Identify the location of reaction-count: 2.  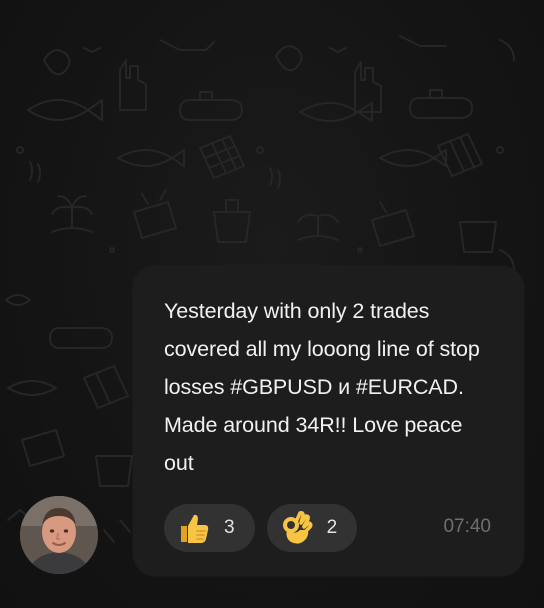
(332, 527).